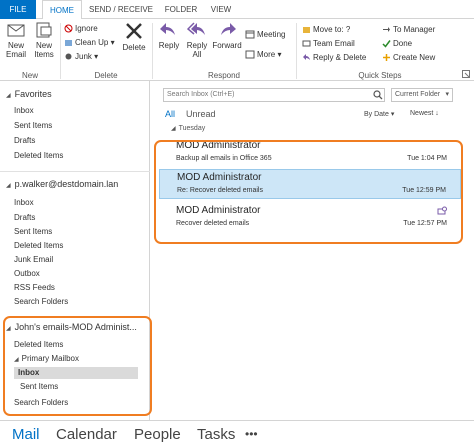 The width and height of the screenshot is (474, 447). What do you see at coordinates (62, 10) in the screenshot?
I see `tab-home: HOME` at bounding box center [62, 10].